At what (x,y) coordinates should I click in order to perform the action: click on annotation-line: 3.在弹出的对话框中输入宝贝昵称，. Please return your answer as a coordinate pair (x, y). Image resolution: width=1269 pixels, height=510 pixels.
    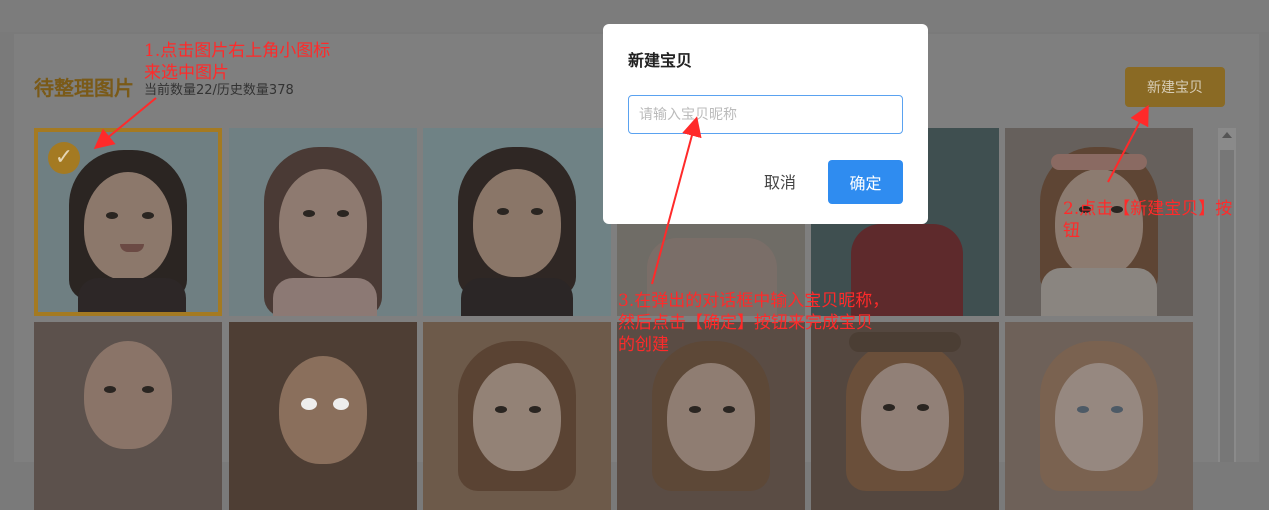
    Looking at the image, I should click on (754, 301).